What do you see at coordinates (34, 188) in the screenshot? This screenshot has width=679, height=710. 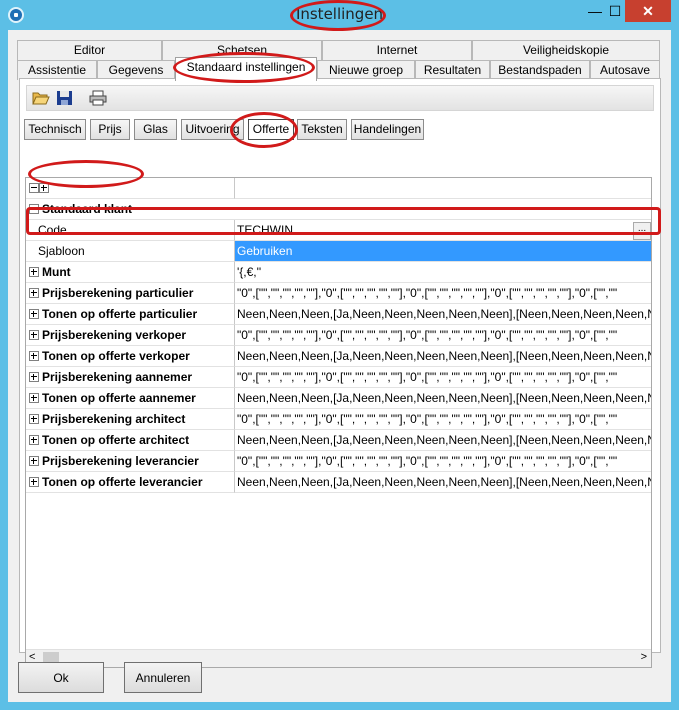 I see `collapse-all-icon` at bounding box center [34, 188].